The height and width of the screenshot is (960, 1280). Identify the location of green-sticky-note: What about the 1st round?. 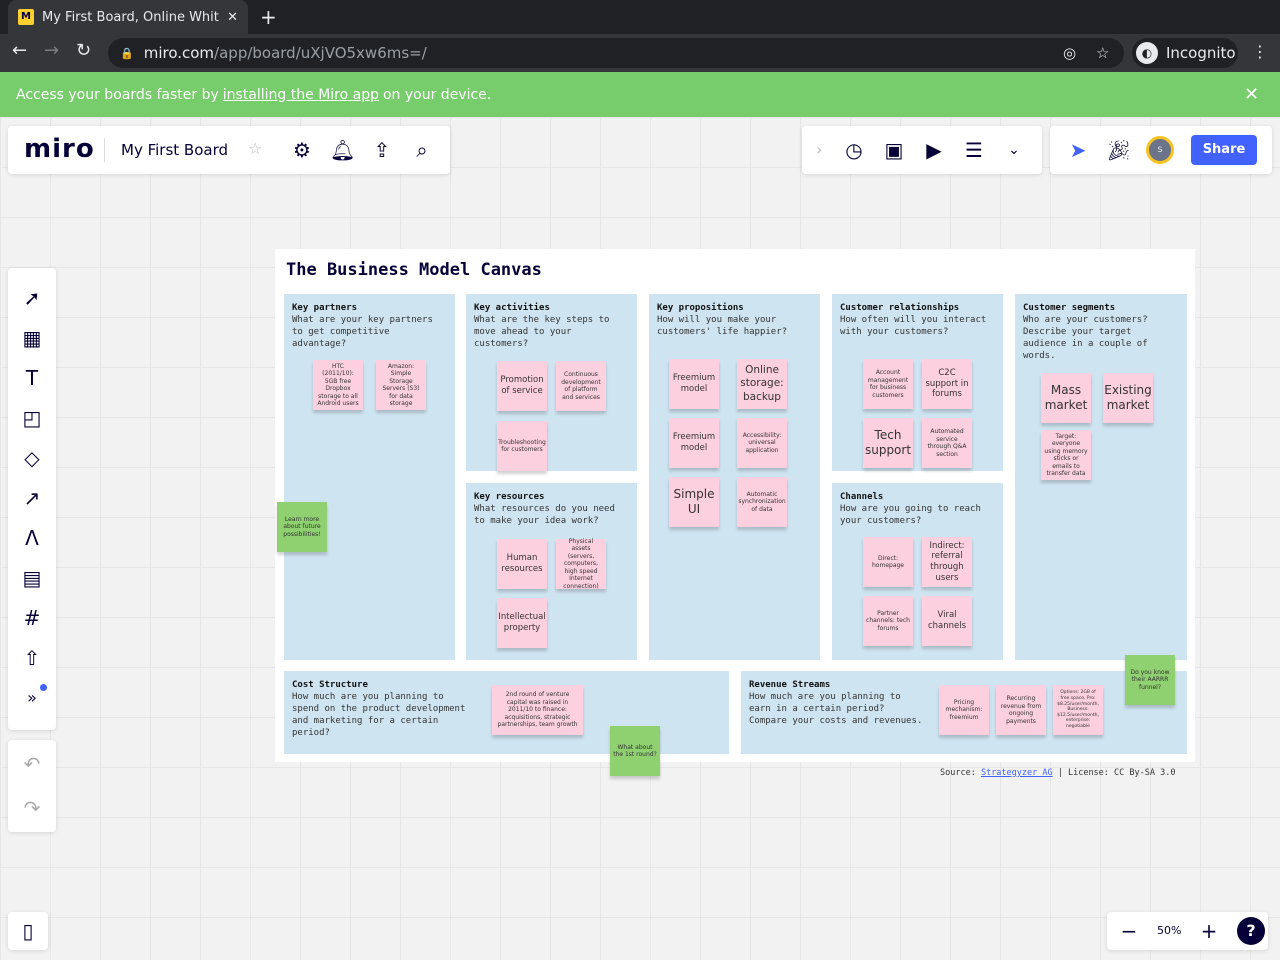
(635, 751).